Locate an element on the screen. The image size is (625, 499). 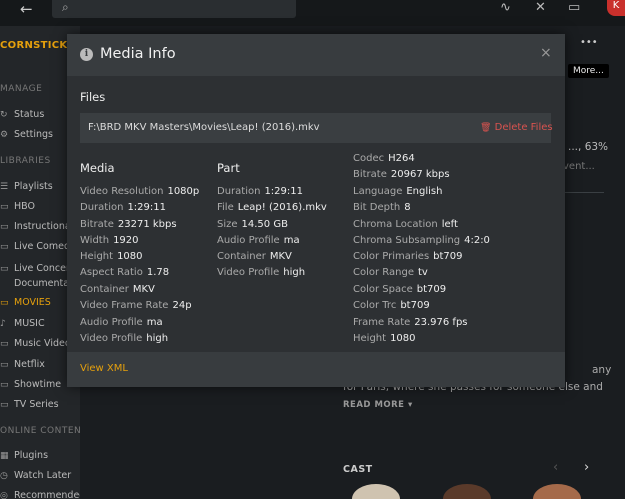
more-options-icon: ••• is located at coordinates (589, 42).